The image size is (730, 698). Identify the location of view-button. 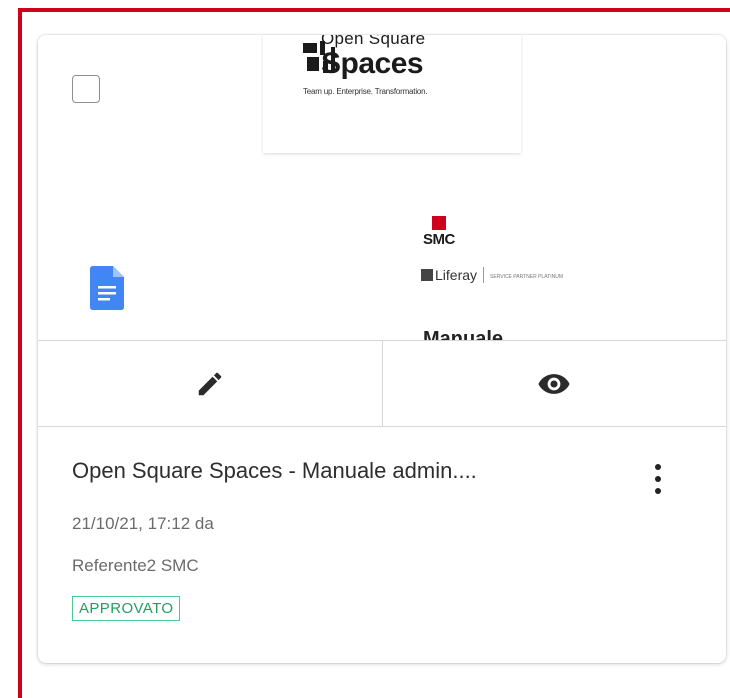
(554, 383).